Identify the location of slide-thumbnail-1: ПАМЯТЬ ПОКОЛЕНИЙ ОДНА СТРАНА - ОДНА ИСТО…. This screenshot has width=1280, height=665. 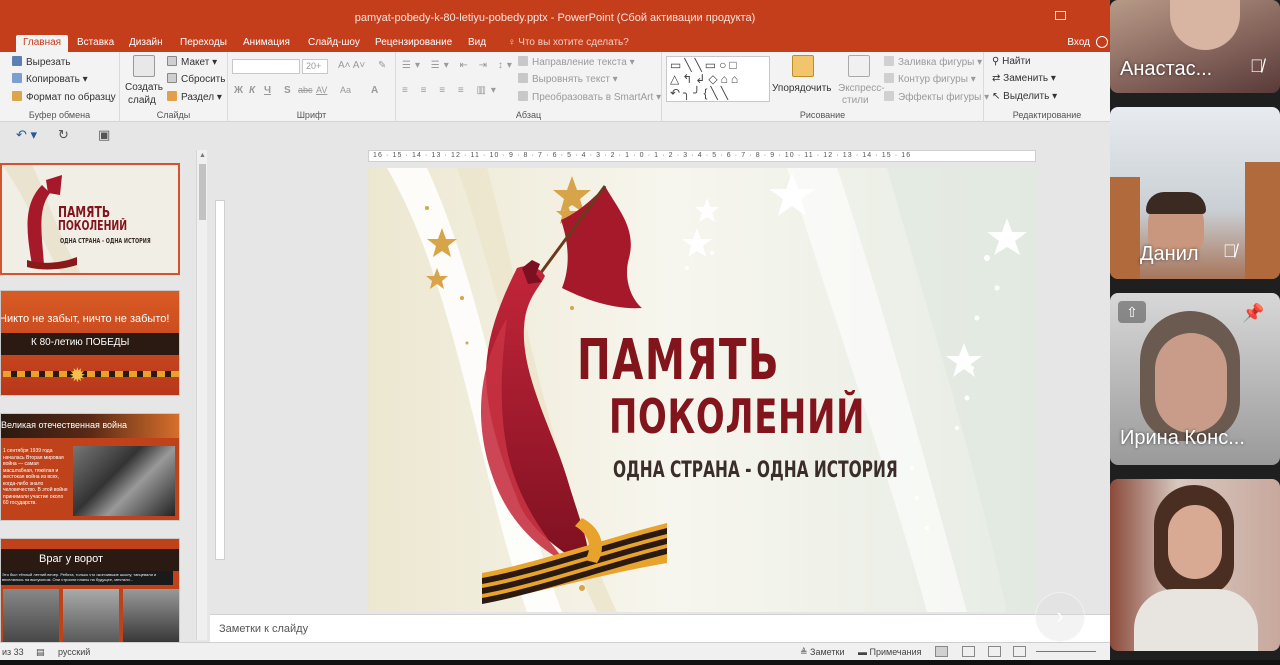
(90, 219).